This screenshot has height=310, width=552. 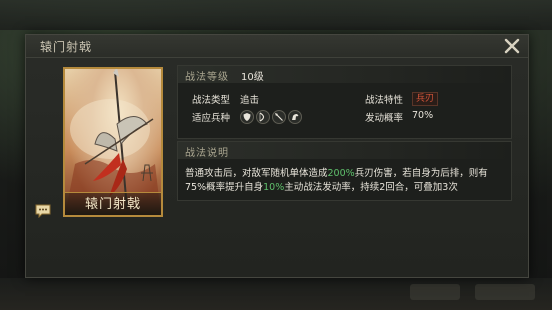 What do you see at coordinates (113, 142) in the screenshot?
I see `tactic-card: 辕门射戟` at bounding box center [113, 142].